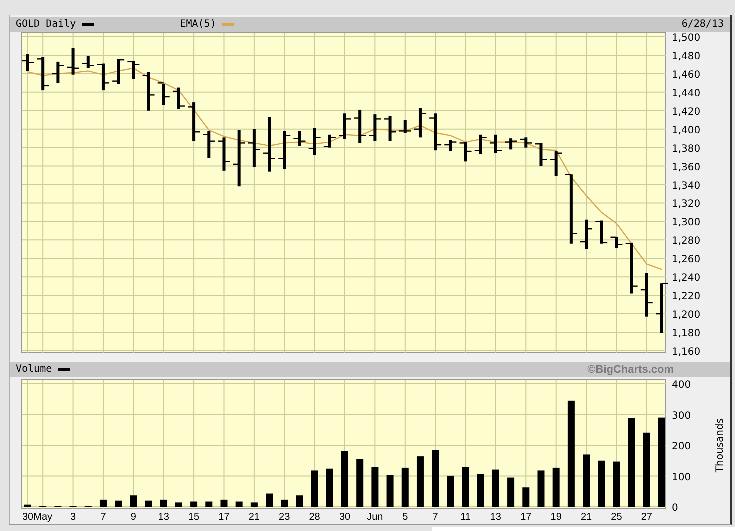 This screenshot has height=531, width=735. Describe the element at coordinates (686, 112) in the screenshot. I see `axis-label: 1,420` at that location.